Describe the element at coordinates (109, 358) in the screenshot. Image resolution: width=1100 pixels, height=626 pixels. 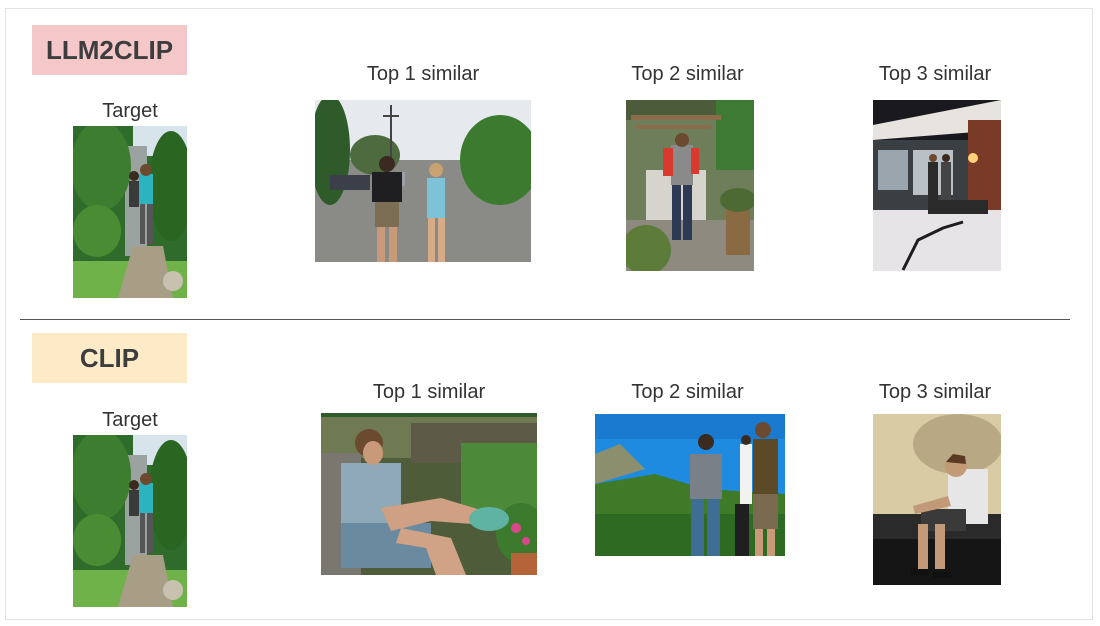
I see `method-badge-clip: CLIP` at that location.